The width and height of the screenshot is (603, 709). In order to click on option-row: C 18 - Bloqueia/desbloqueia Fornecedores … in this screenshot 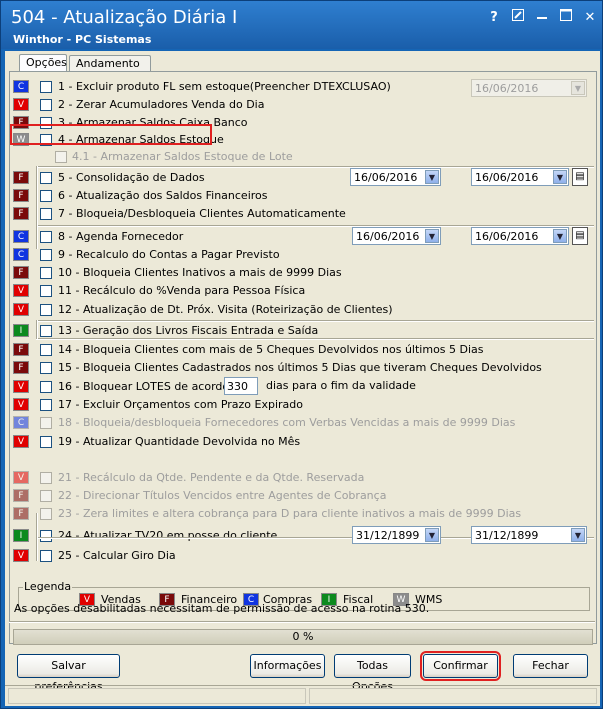, I will do `click(303, 423)`.